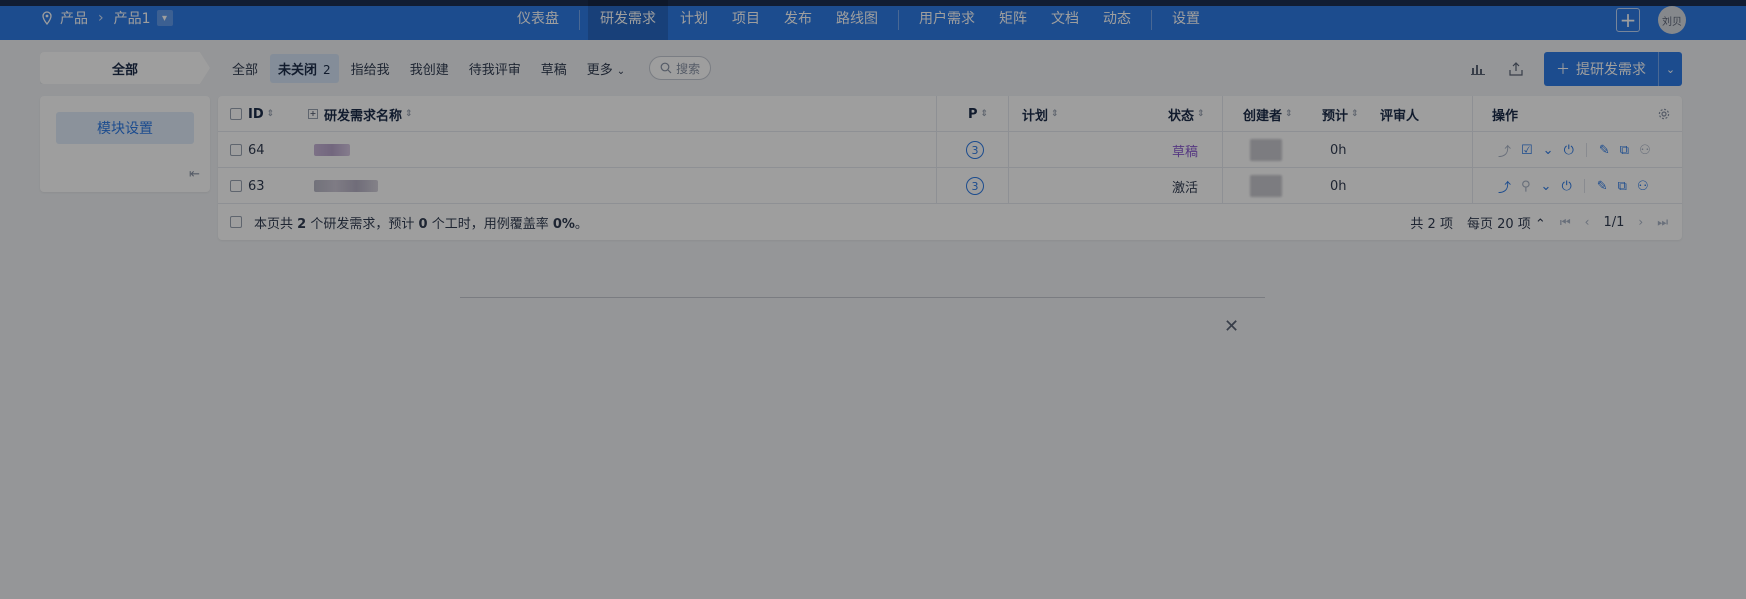  I want to click on next-page-icon: ›, so click(1640, 222).